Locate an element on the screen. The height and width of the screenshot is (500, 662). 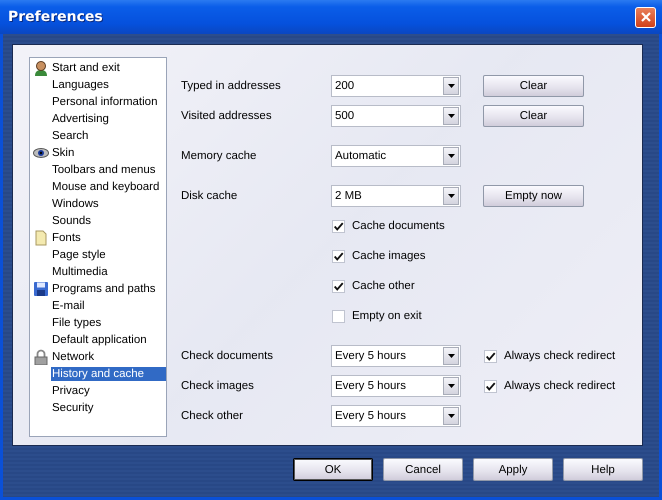
setting-label: Memory cache is located at coordinates (219, 156).